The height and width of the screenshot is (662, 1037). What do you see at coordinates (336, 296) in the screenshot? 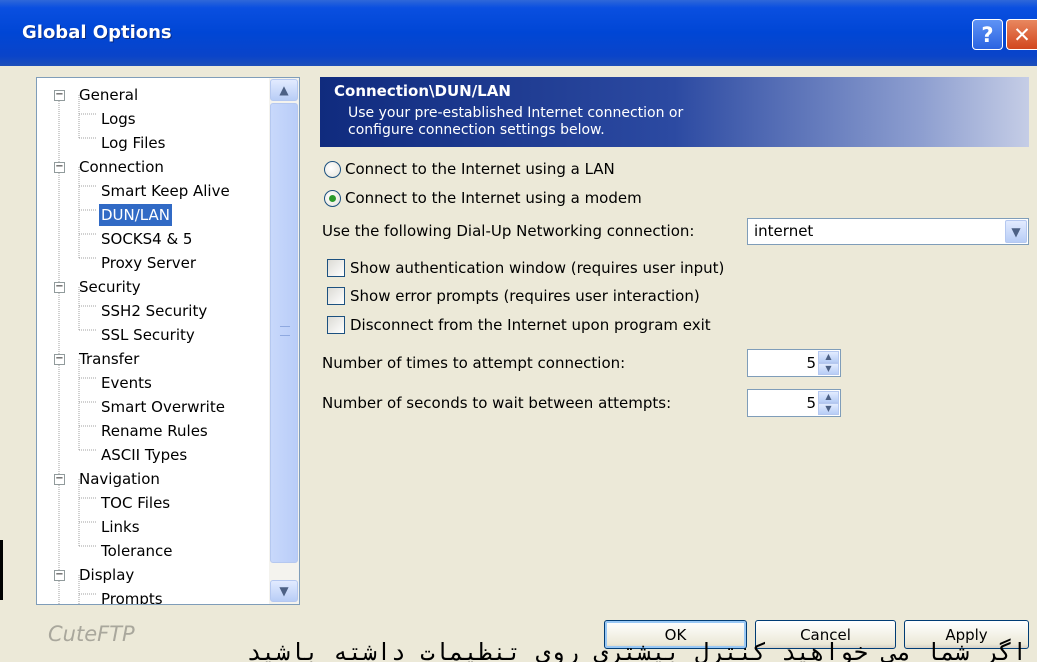
I see `check-errors-box` at bounding box center [336, 296].